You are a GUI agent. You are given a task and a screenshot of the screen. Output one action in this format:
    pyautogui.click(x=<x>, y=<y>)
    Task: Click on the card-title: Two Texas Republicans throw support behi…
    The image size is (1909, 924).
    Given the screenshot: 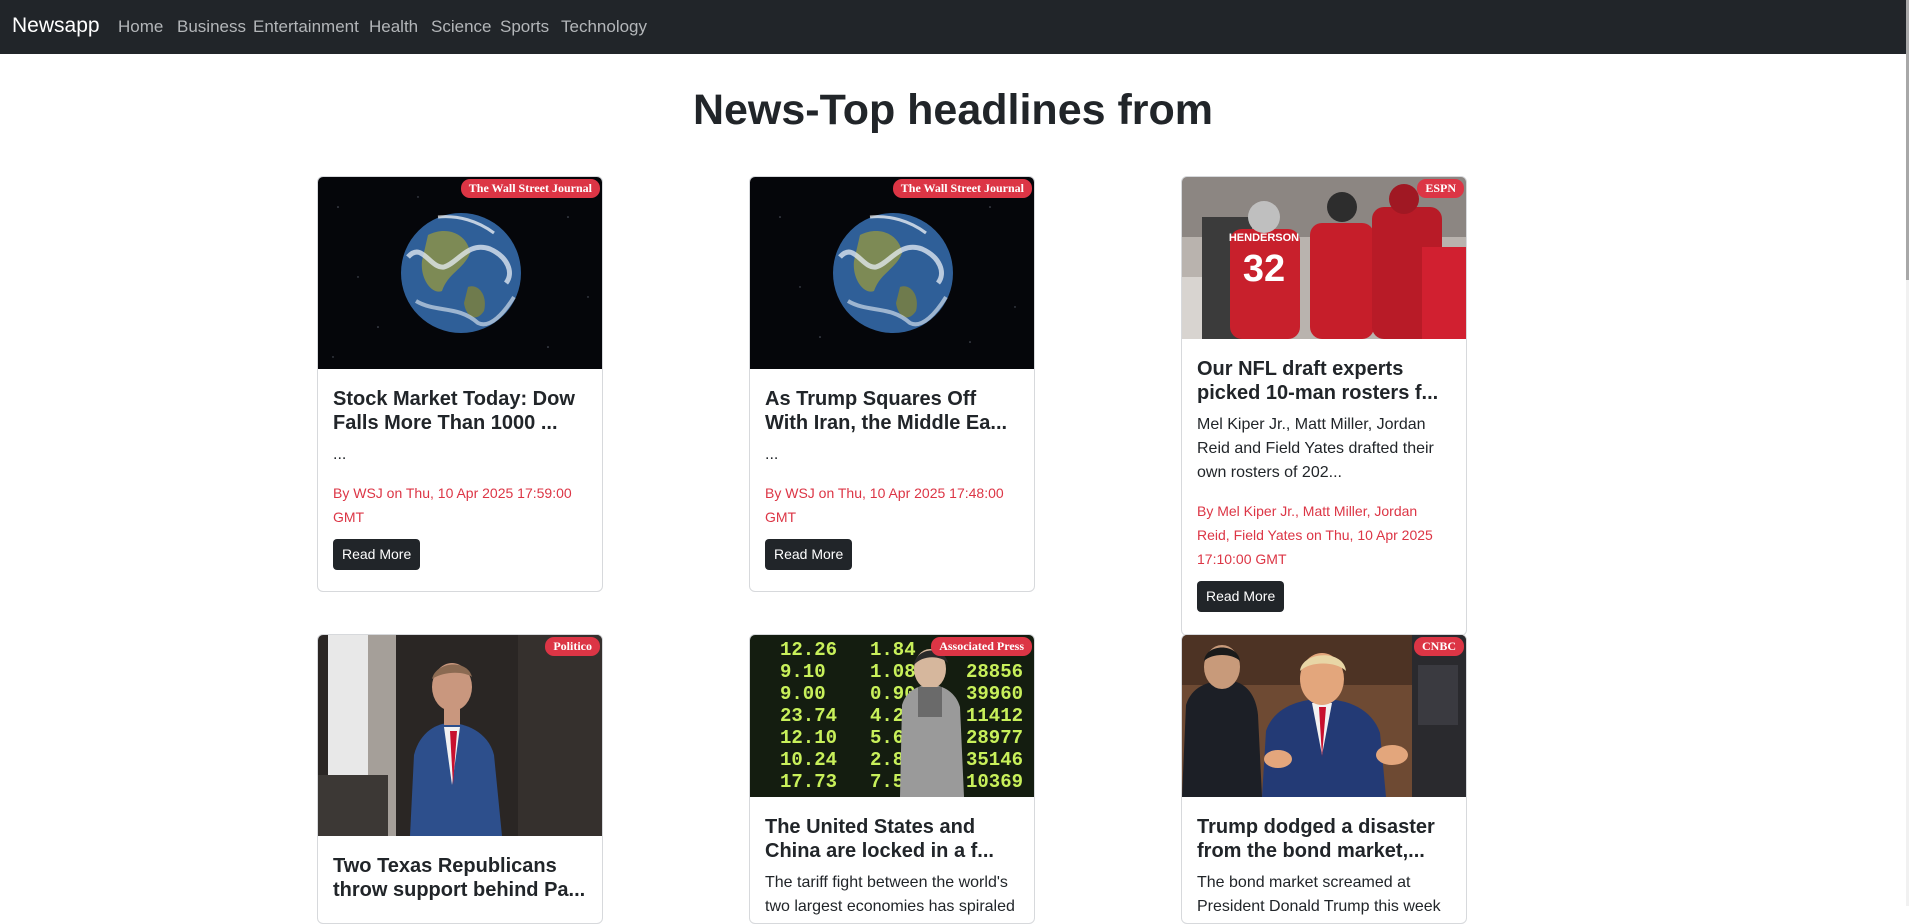 What is the action you would take?
    pyautogui.click(x=459, y=878)
    